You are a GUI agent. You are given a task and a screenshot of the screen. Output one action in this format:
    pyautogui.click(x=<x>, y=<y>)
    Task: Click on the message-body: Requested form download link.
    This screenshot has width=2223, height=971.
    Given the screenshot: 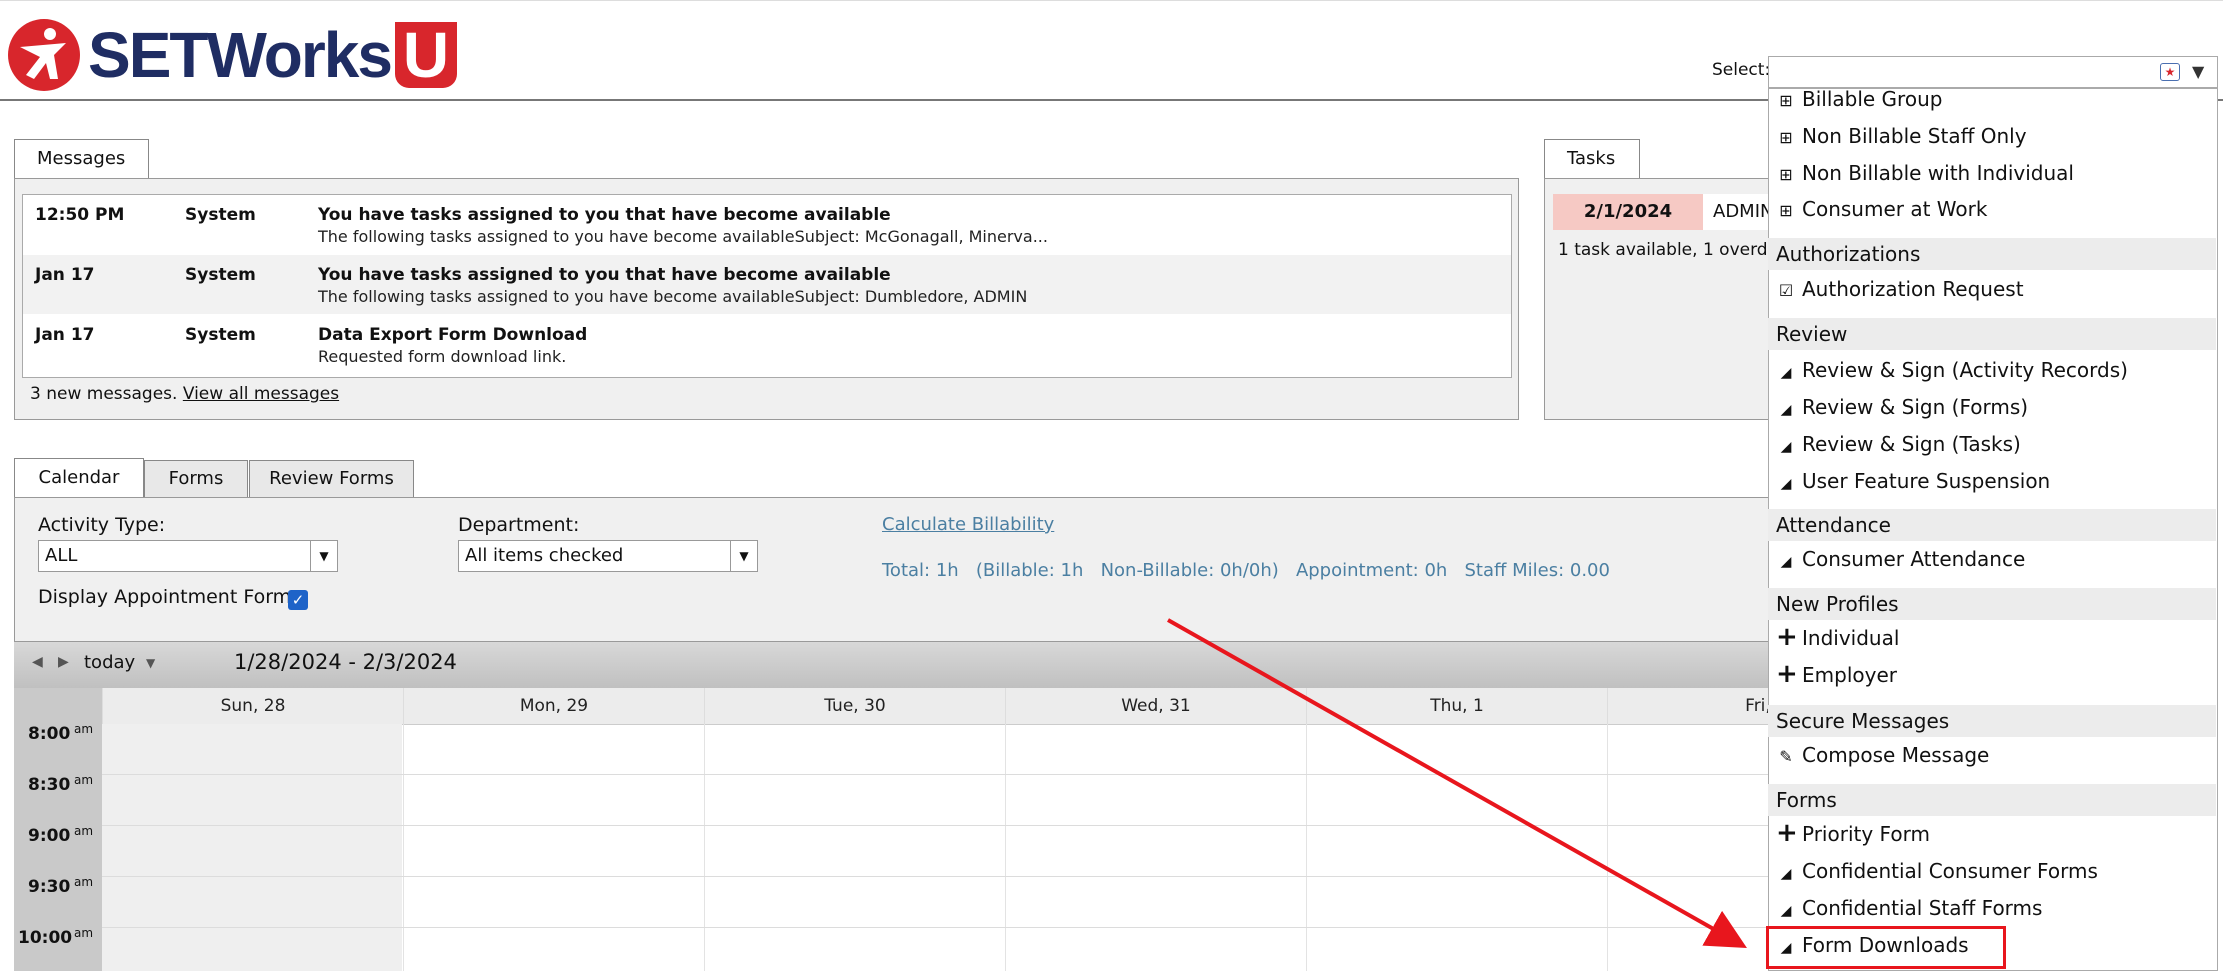 What is the action you would take?
    pyautogui.click(x=442, y=356)
    